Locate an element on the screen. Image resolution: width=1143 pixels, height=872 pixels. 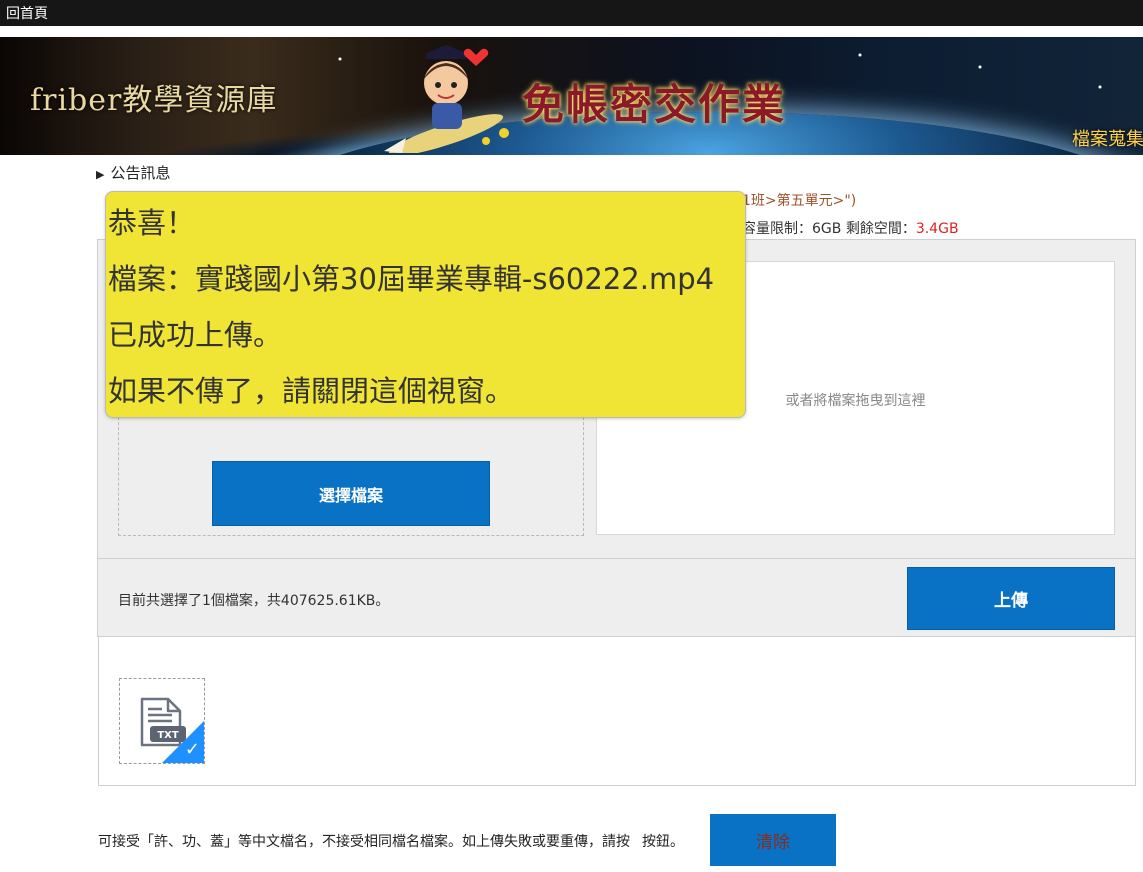
quota-info: 容量限制：6GB 剩餘空間：3.4GB is located at coordinates (850, 228).